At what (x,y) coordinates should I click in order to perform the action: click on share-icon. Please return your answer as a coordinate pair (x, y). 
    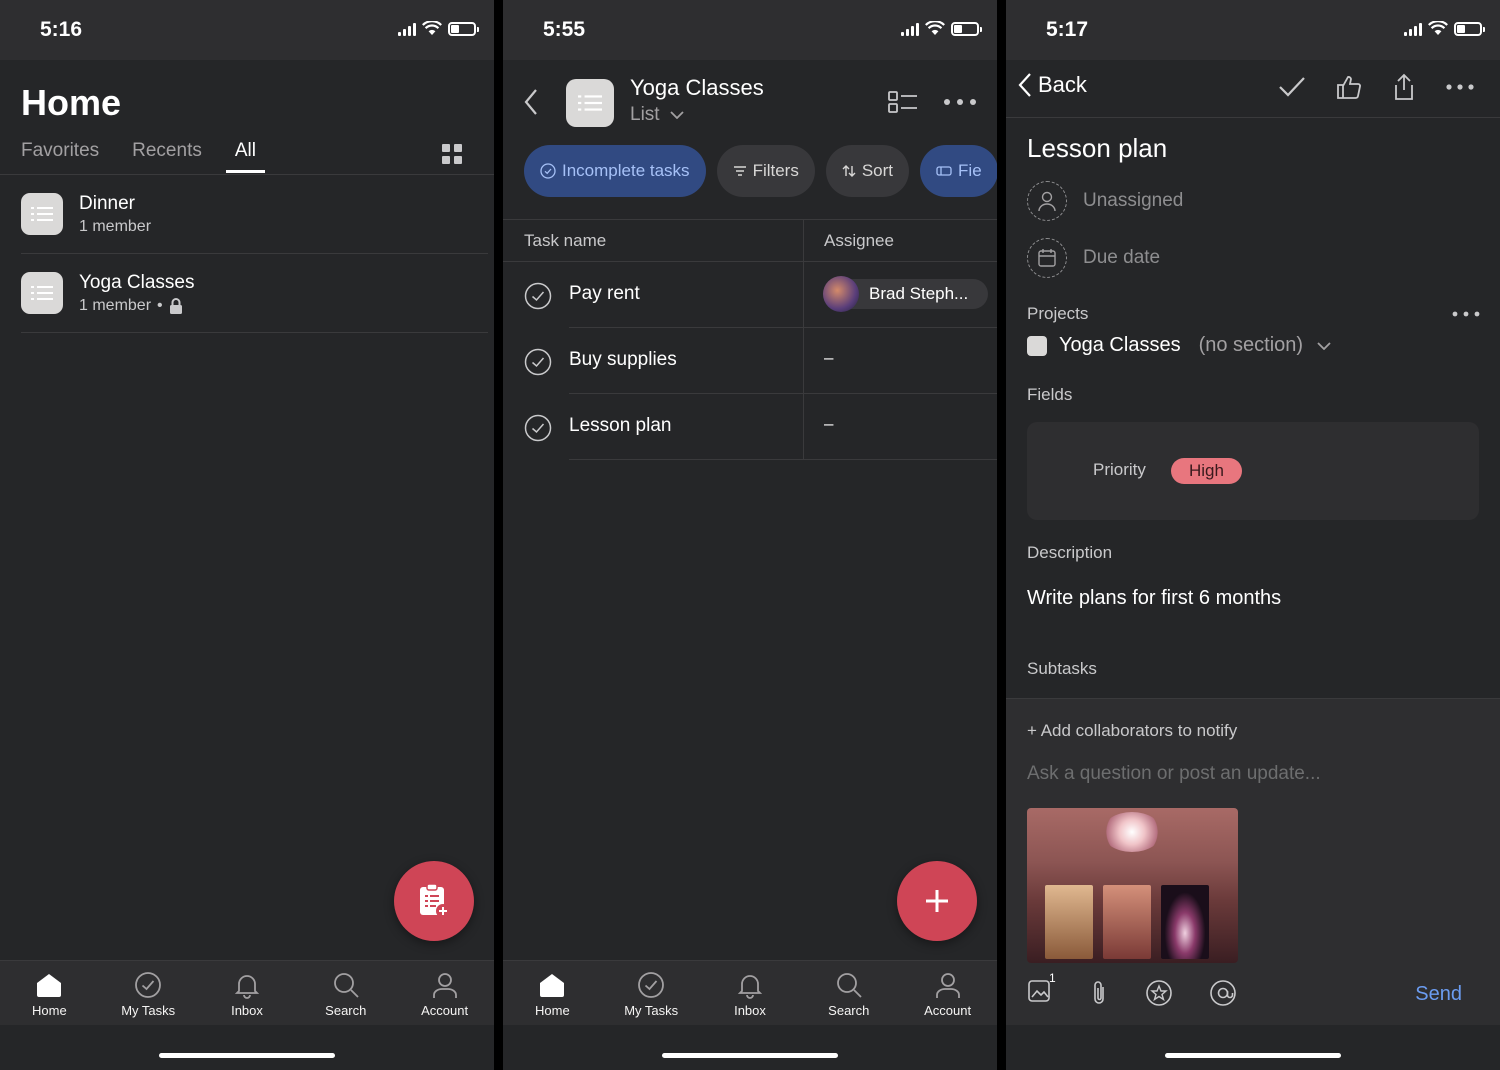
    Looking at the image, I should click on (1404, 87).